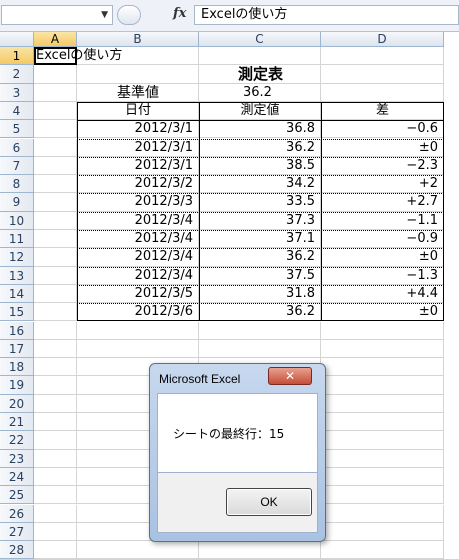  Describe the element at coordinates (17, 367) in the screenshot. I see `row-header-18: 18` at that location.